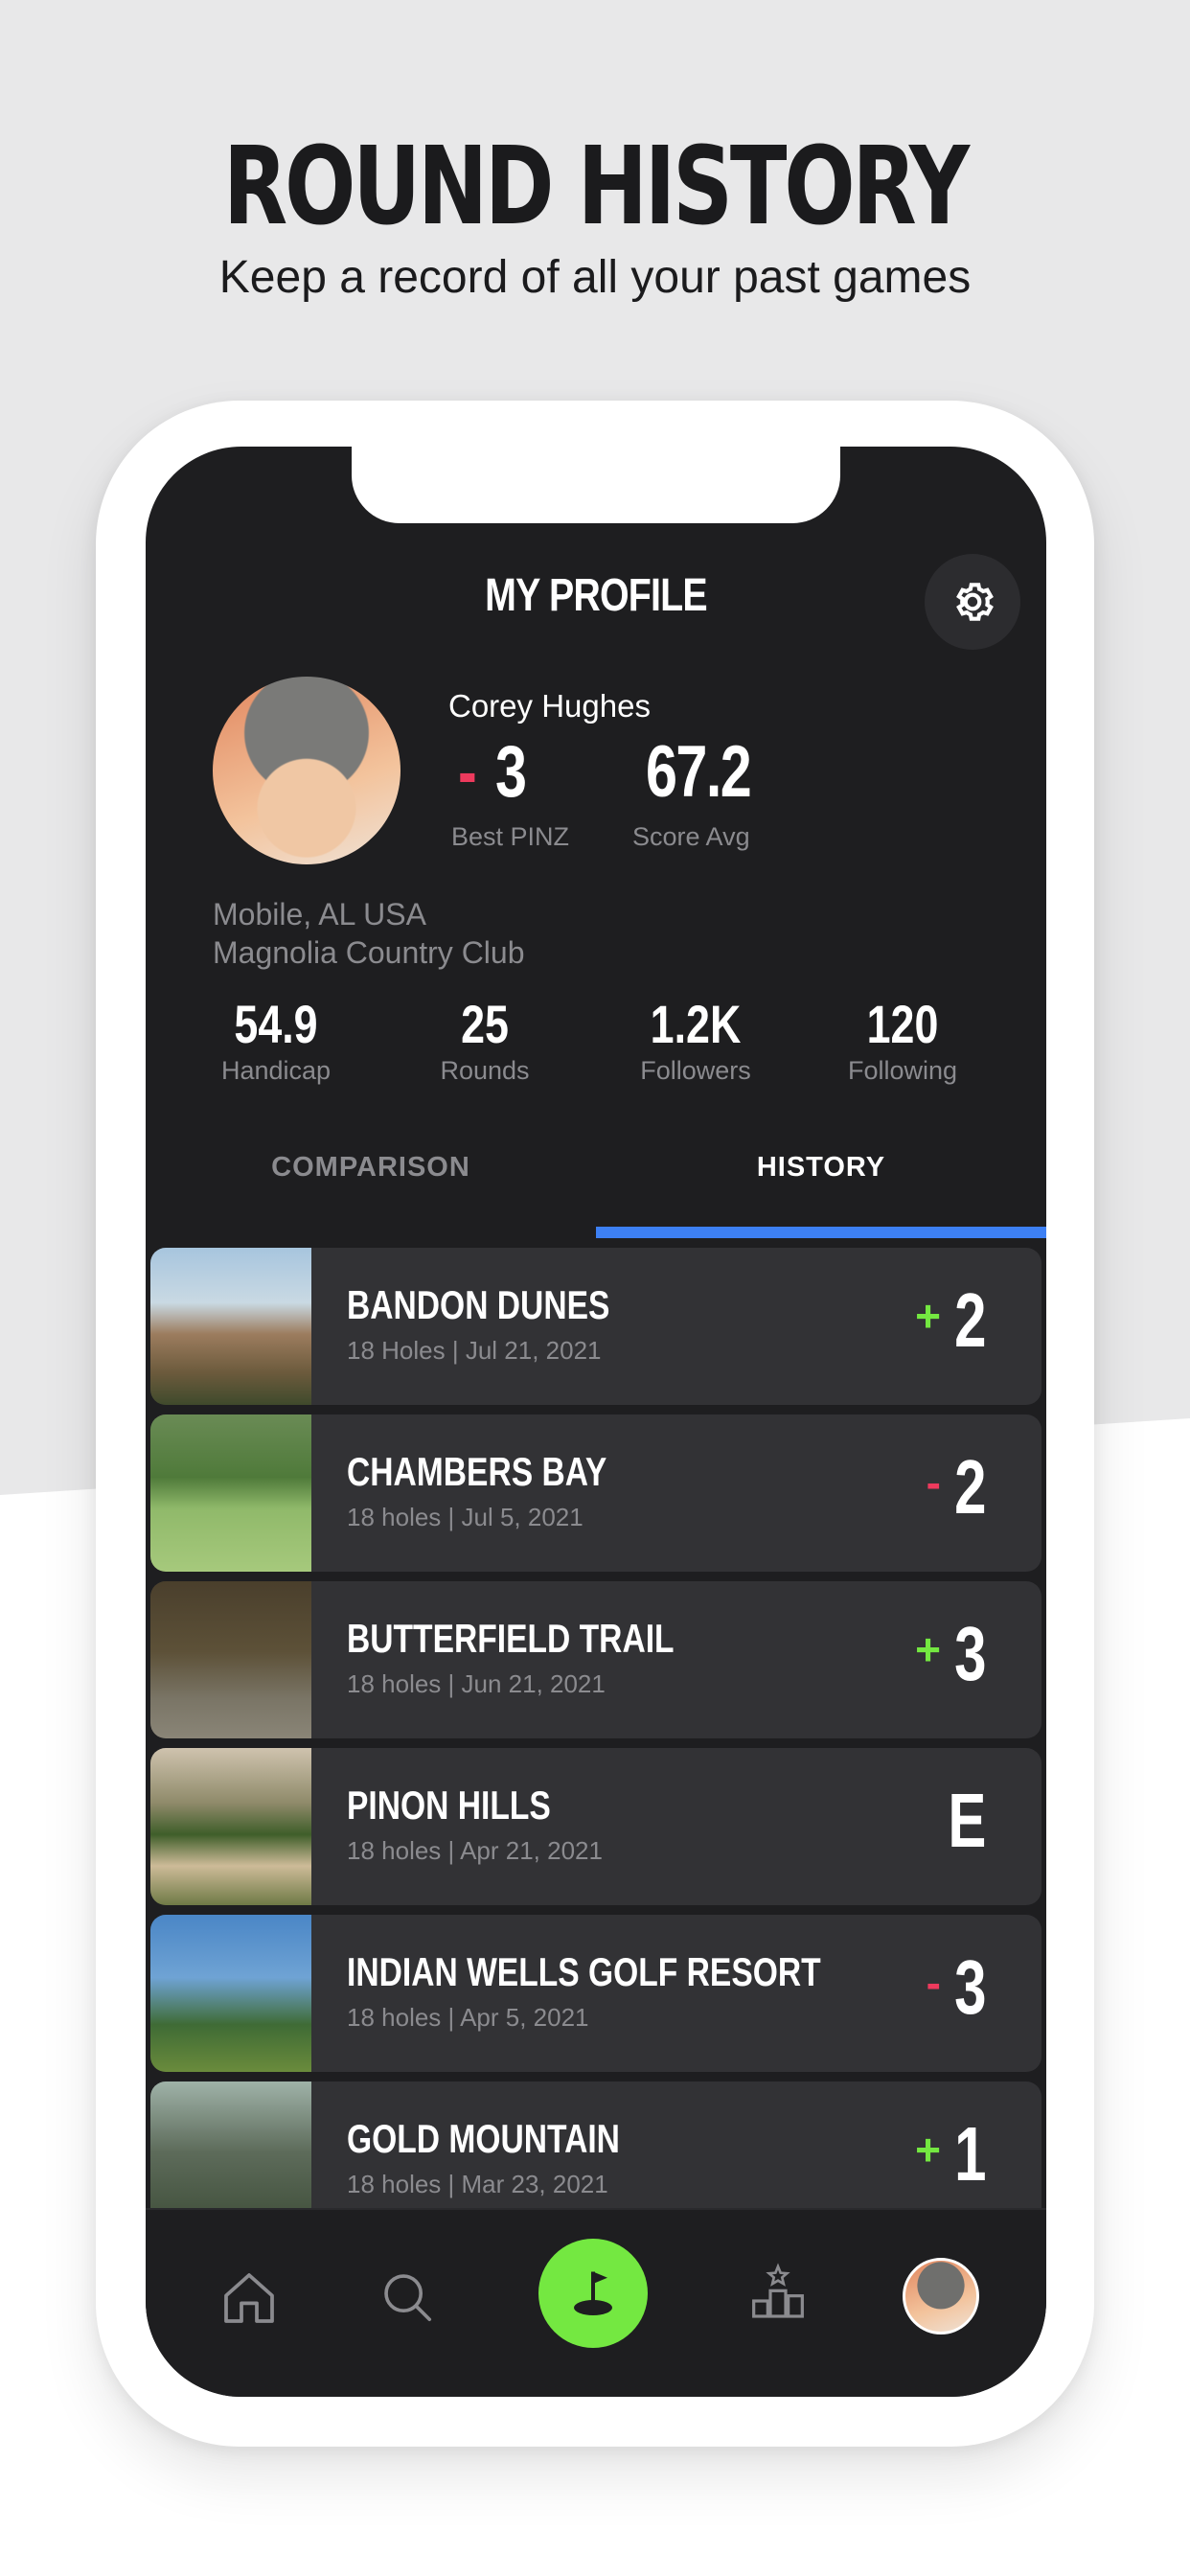  I want to click on round-details: 18 Holes | Jul 21, 2021, so click(475, 1350).